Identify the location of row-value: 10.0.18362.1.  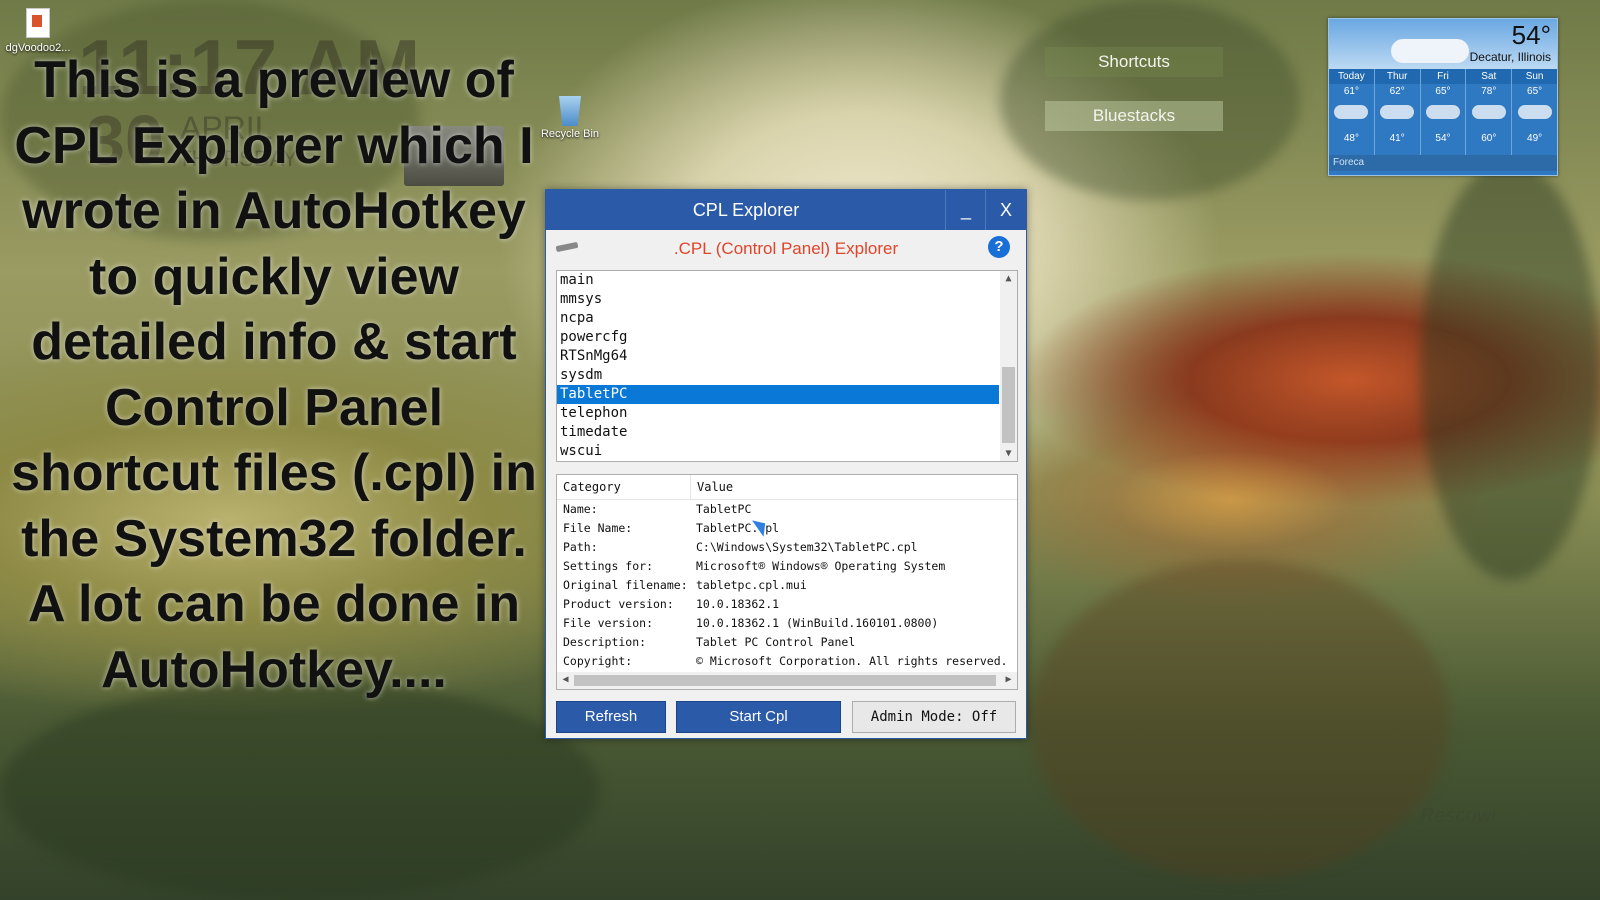
(738, 604).